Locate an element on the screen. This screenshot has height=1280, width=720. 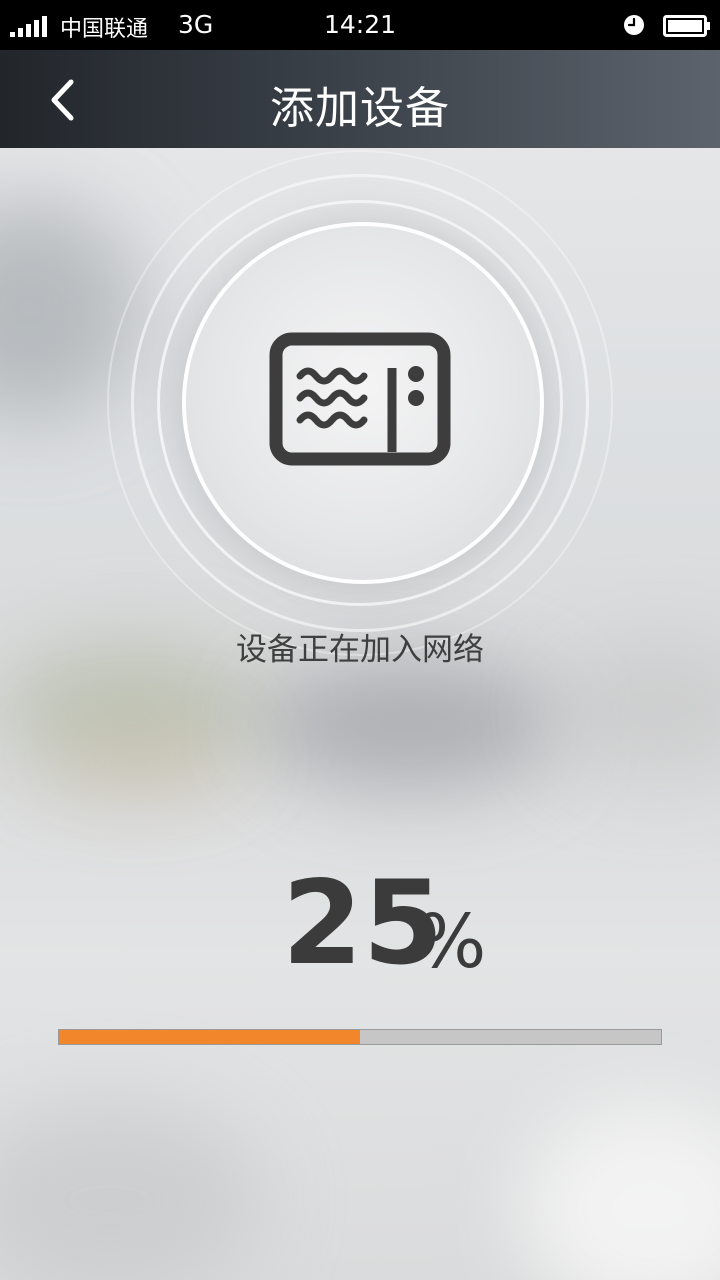
status-time: 14:21 is located at coordinates (360, 24).